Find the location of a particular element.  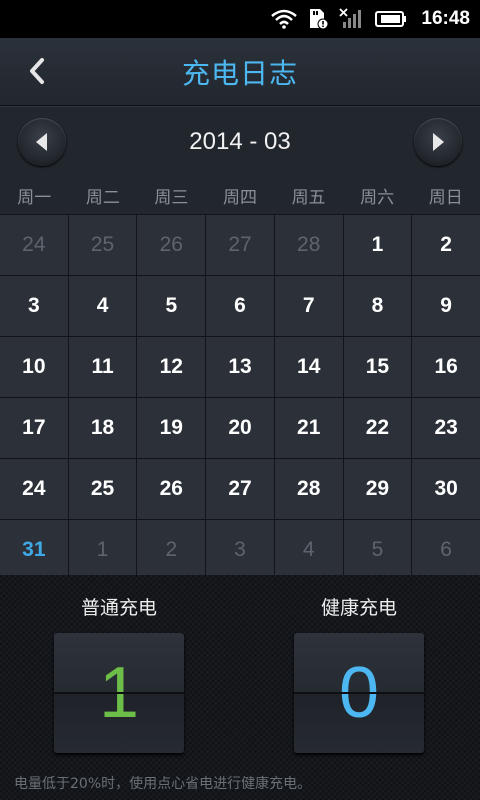

current-month: 2014 - 03 is located at coordinates (240, 141).